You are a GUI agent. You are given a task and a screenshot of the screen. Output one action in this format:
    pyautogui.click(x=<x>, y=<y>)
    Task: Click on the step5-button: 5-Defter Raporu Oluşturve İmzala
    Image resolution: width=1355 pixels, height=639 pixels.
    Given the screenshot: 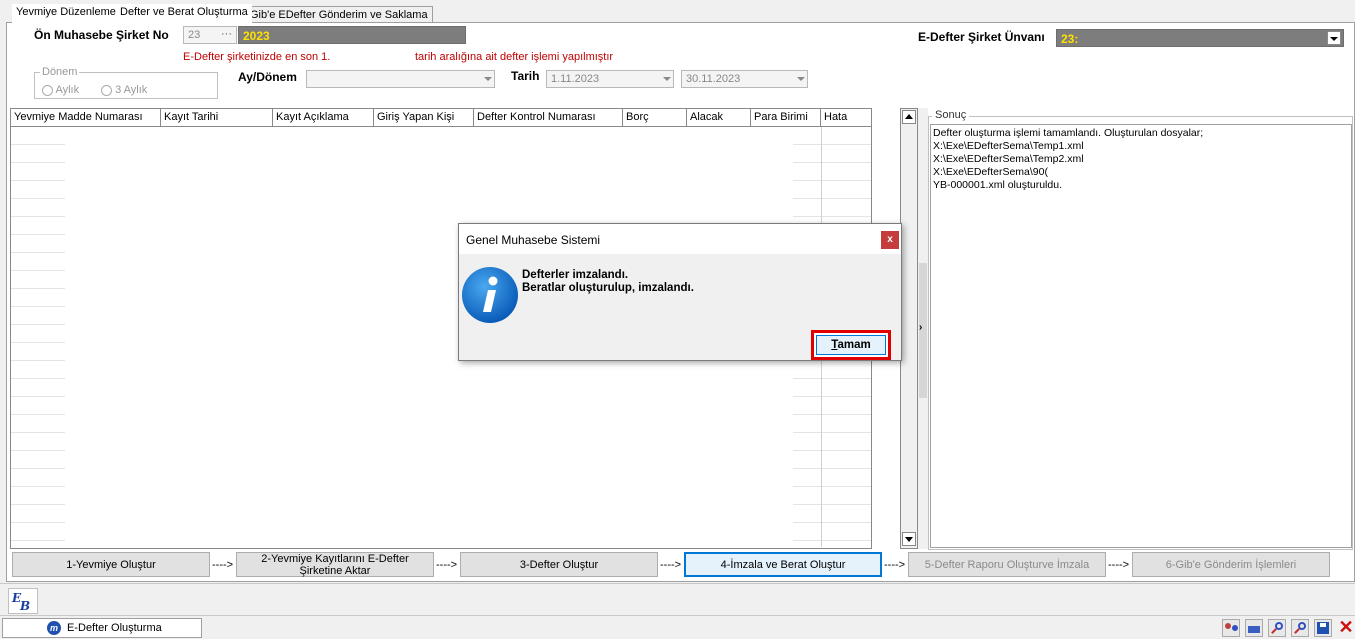 What is the action you would take?
    pyautogui.click(x=1007, y=564)
    